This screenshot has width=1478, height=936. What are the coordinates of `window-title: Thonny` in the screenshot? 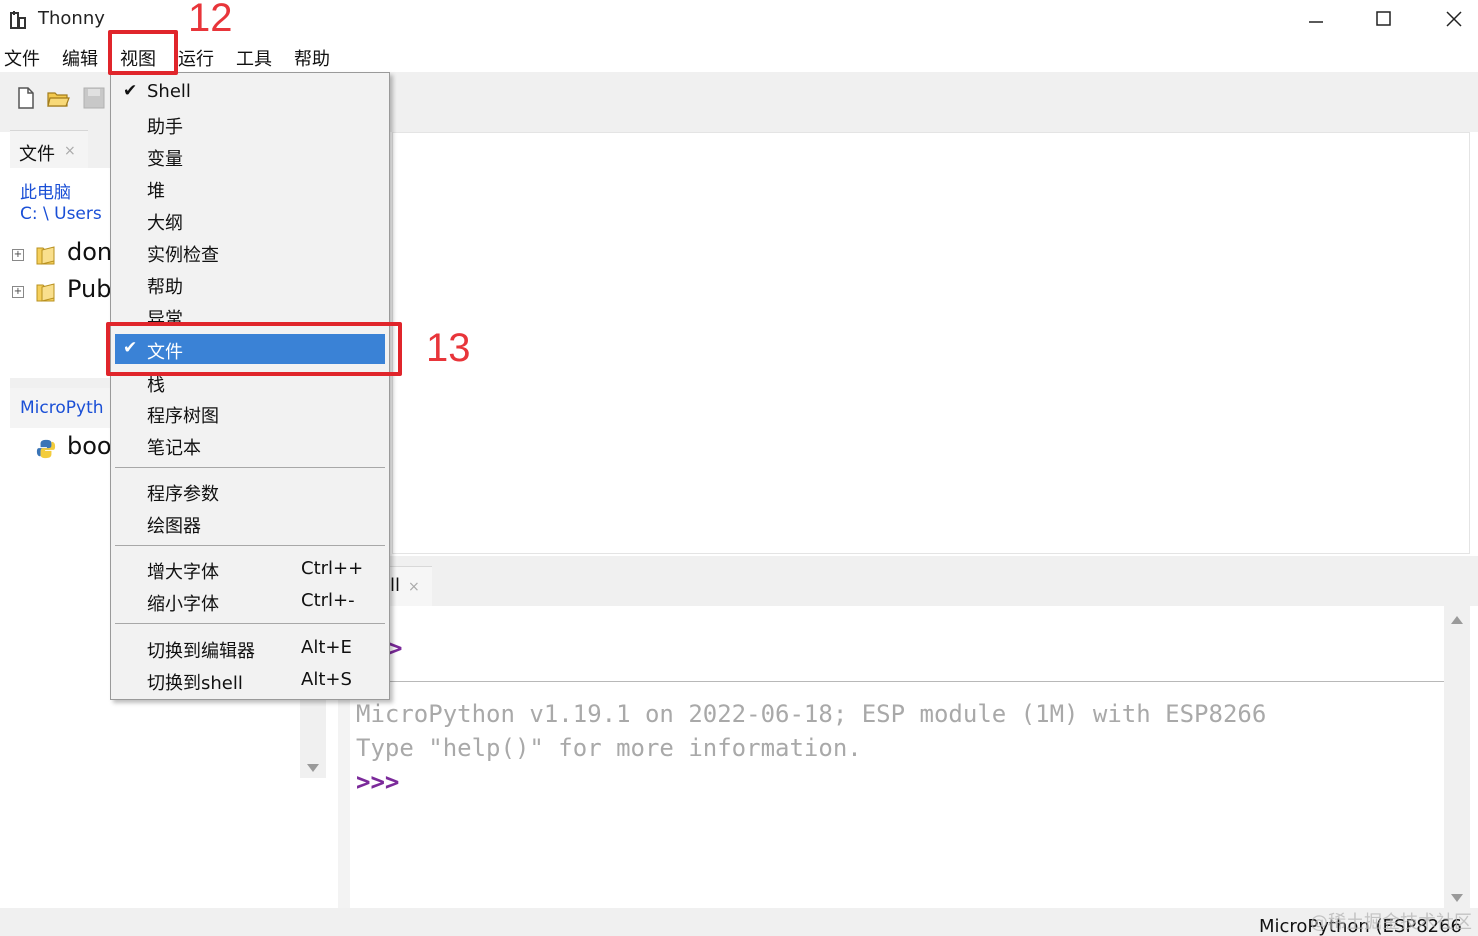 It's located at (71, 18).